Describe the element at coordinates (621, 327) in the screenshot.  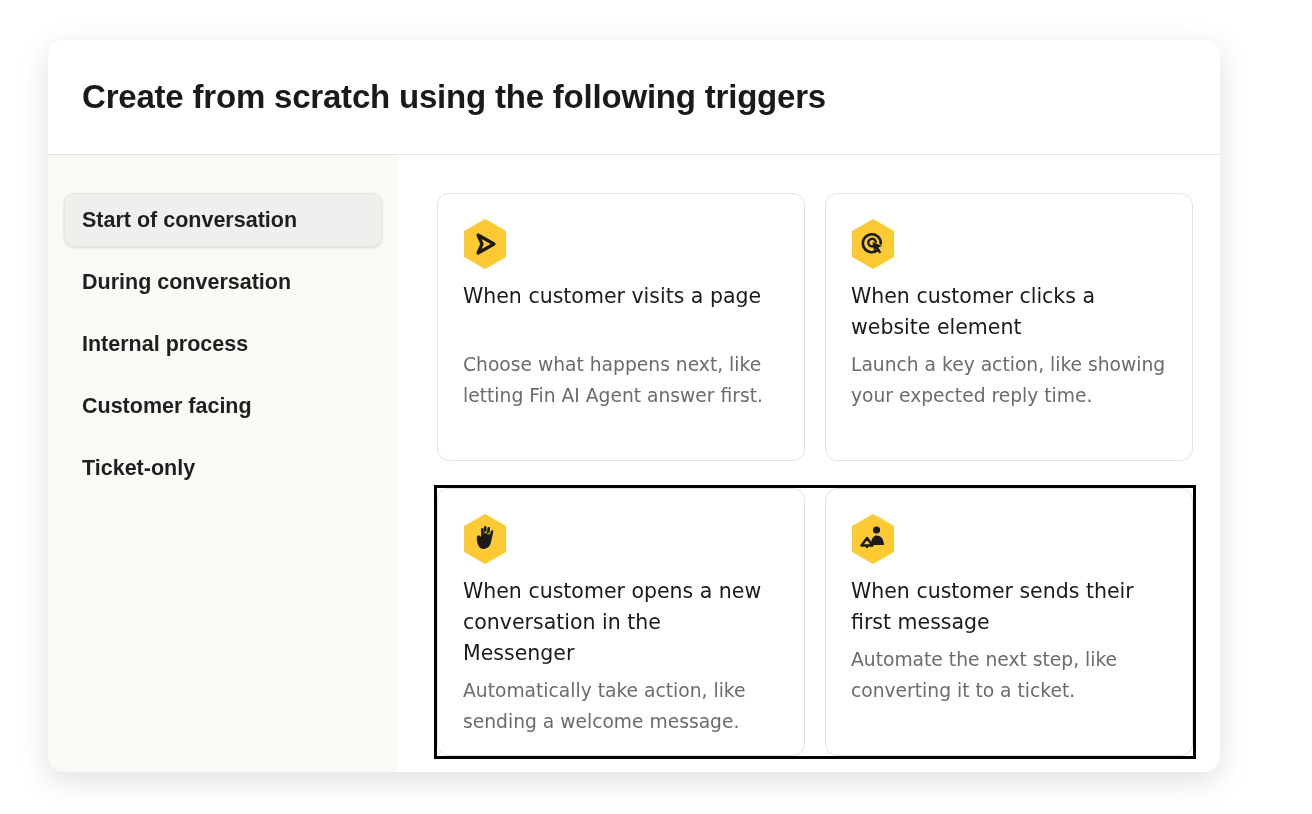
I see `trigger-card: When customer visits a page Choose what happens next, like letting Fin AI Agent answer first.` at that location.